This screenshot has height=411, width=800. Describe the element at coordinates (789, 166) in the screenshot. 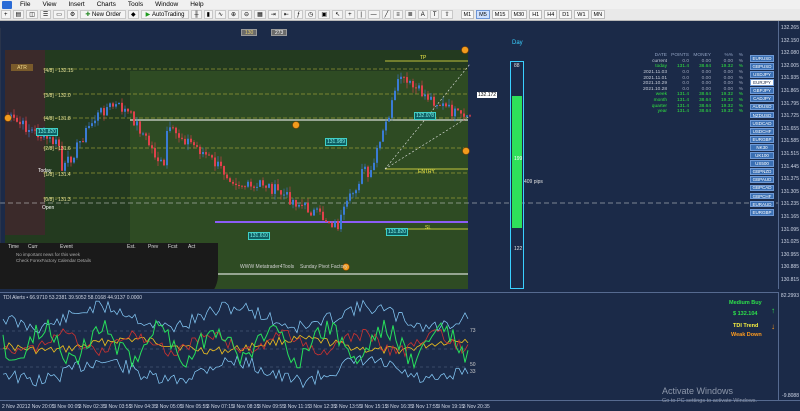

I see `price-axis-tick: 131.445` at that location.